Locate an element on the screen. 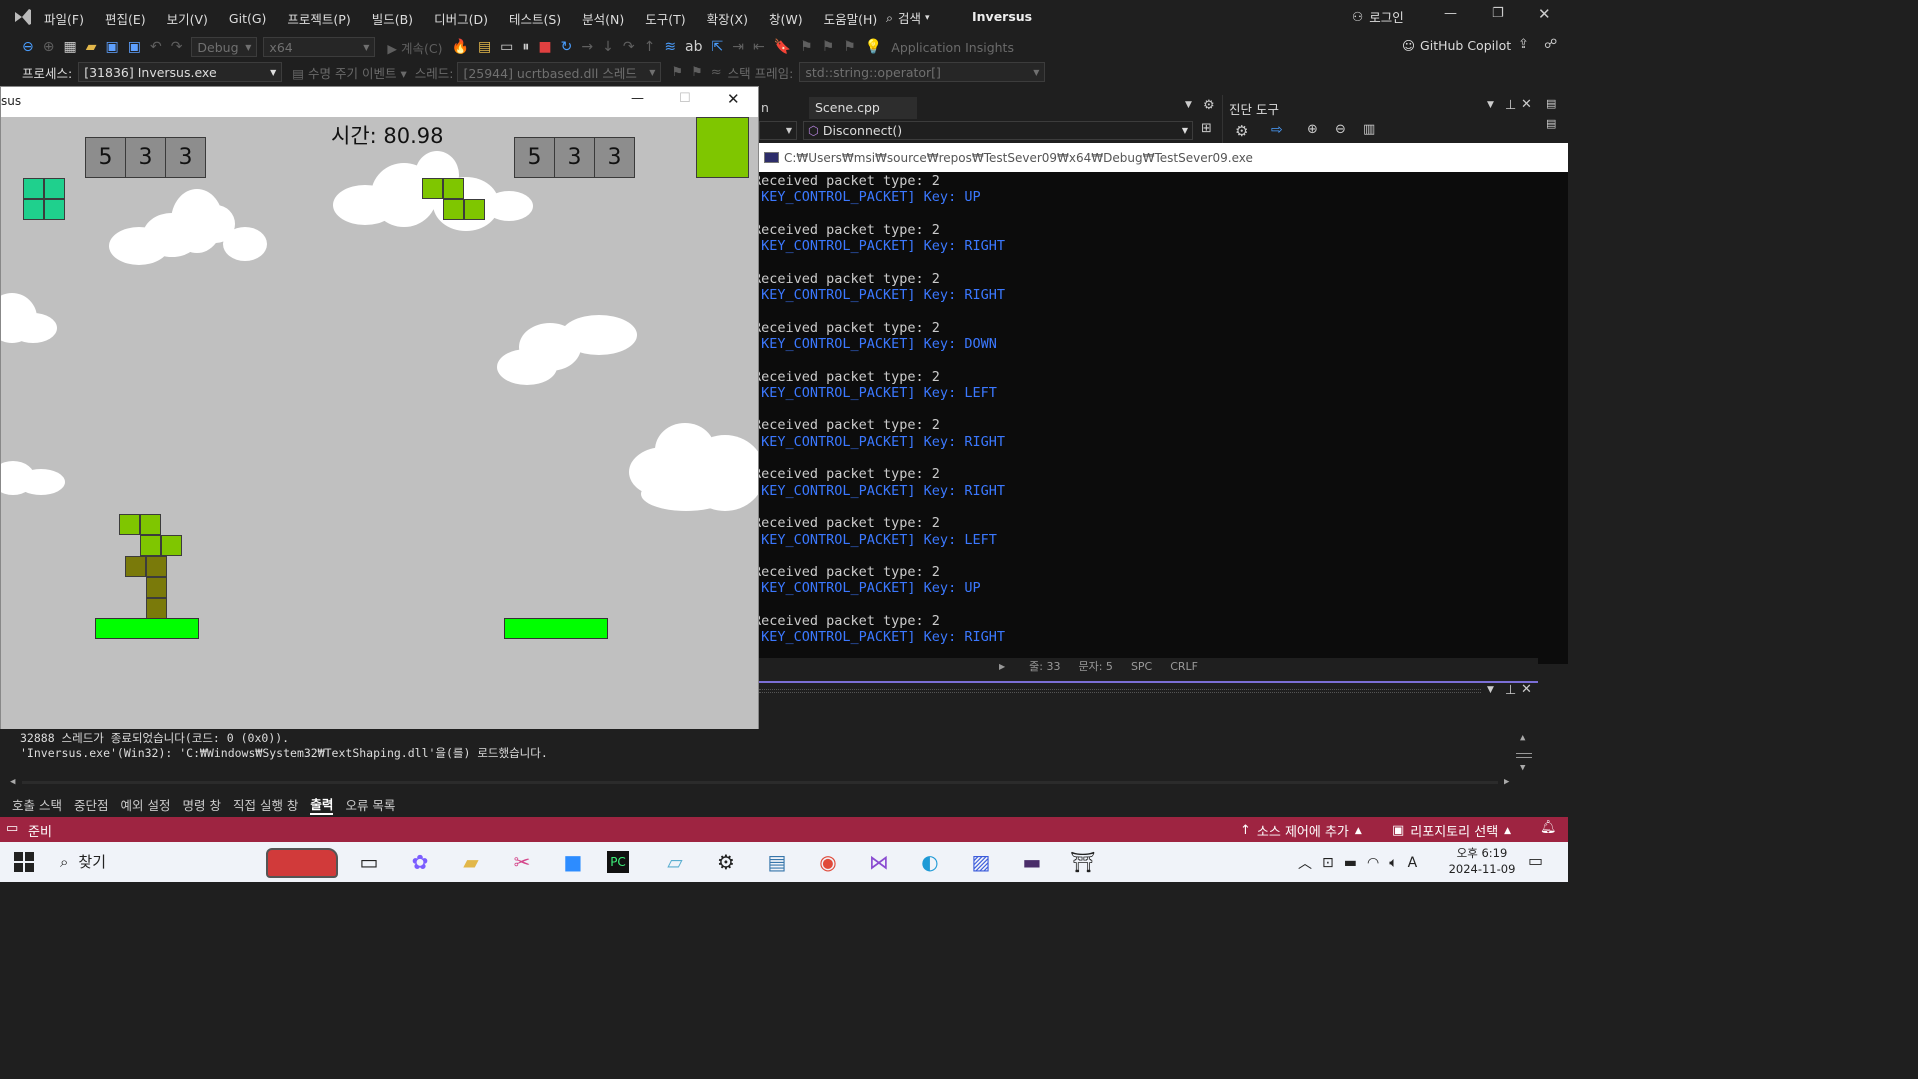 This screenshot has height=1079, width=1918. config-select: Debug ▼ is located at coordinates (224, 47).